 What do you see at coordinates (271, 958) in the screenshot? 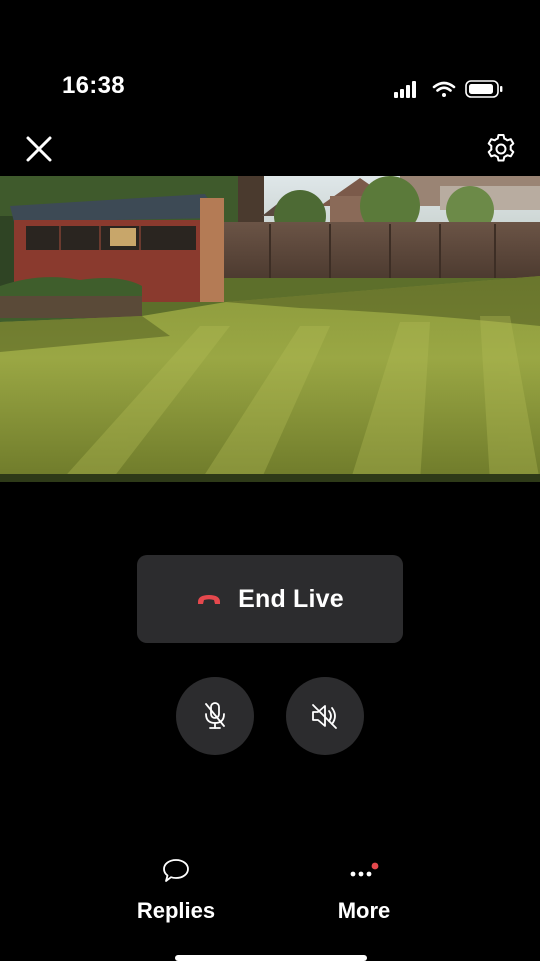
I see `home-indicator` at bounding box center [271, 958].